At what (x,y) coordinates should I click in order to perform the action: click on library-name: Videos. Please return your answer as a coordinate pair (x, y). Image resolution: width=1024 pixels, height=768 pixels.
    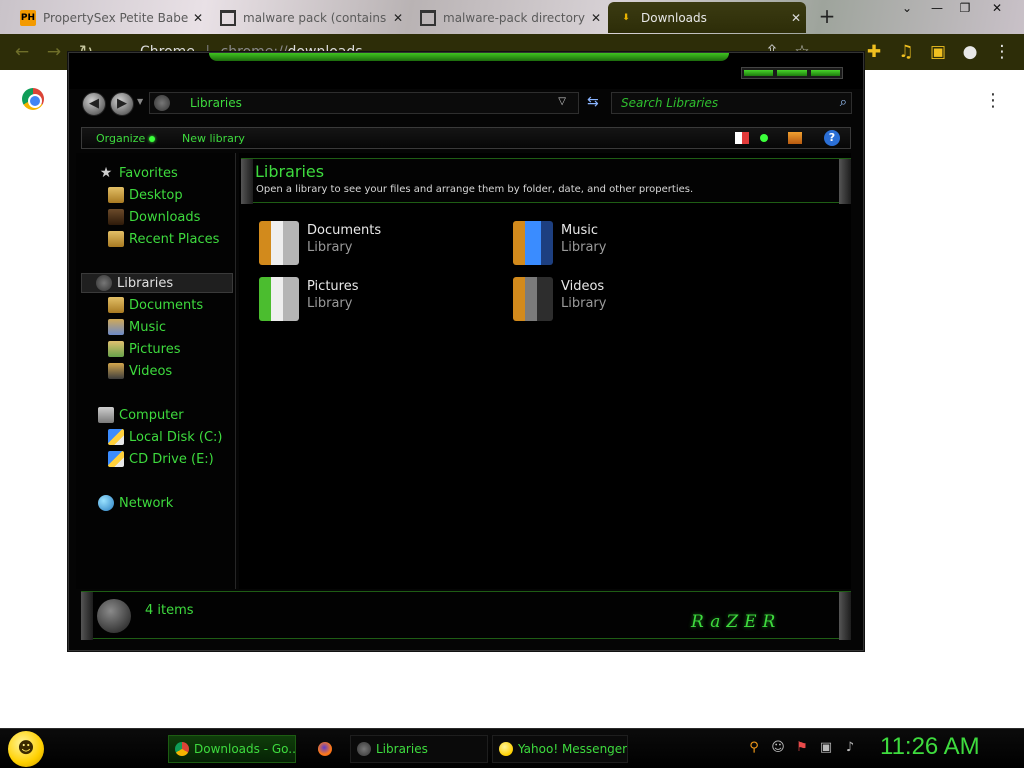
    Looking at the image, I should click on (583, 286).